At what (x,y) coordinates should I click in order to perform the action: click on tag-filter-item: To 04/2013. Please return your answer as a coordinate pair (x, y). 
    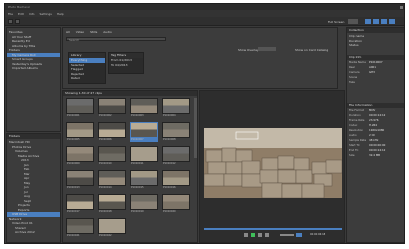
    Looking at the image, I should click on (126, 65).